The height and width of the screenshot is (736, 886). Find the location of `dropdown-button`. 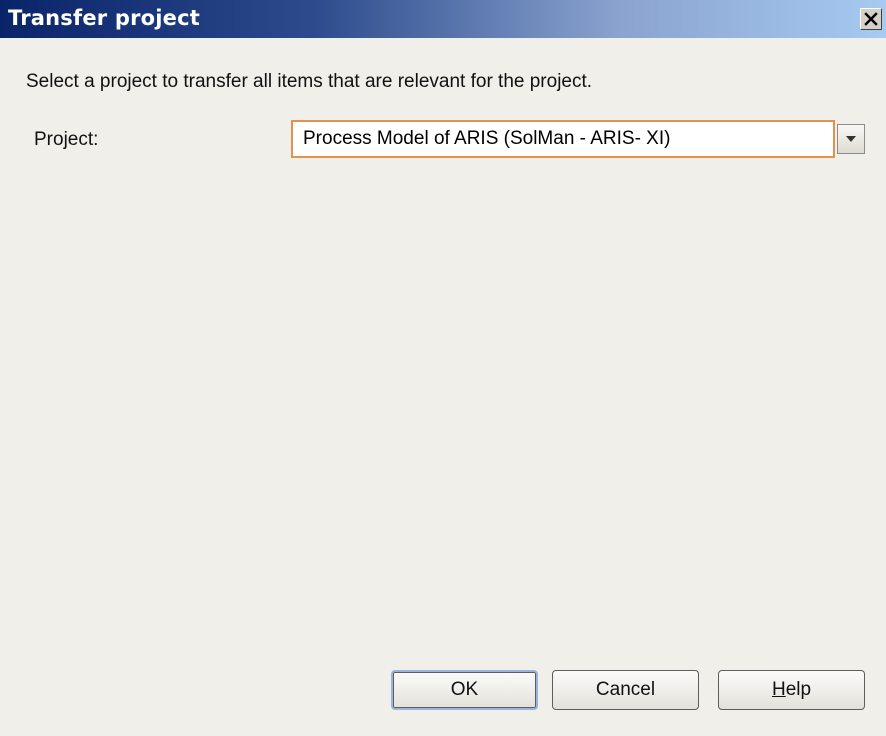

dropdown-button is located at coordinates (851, 139).